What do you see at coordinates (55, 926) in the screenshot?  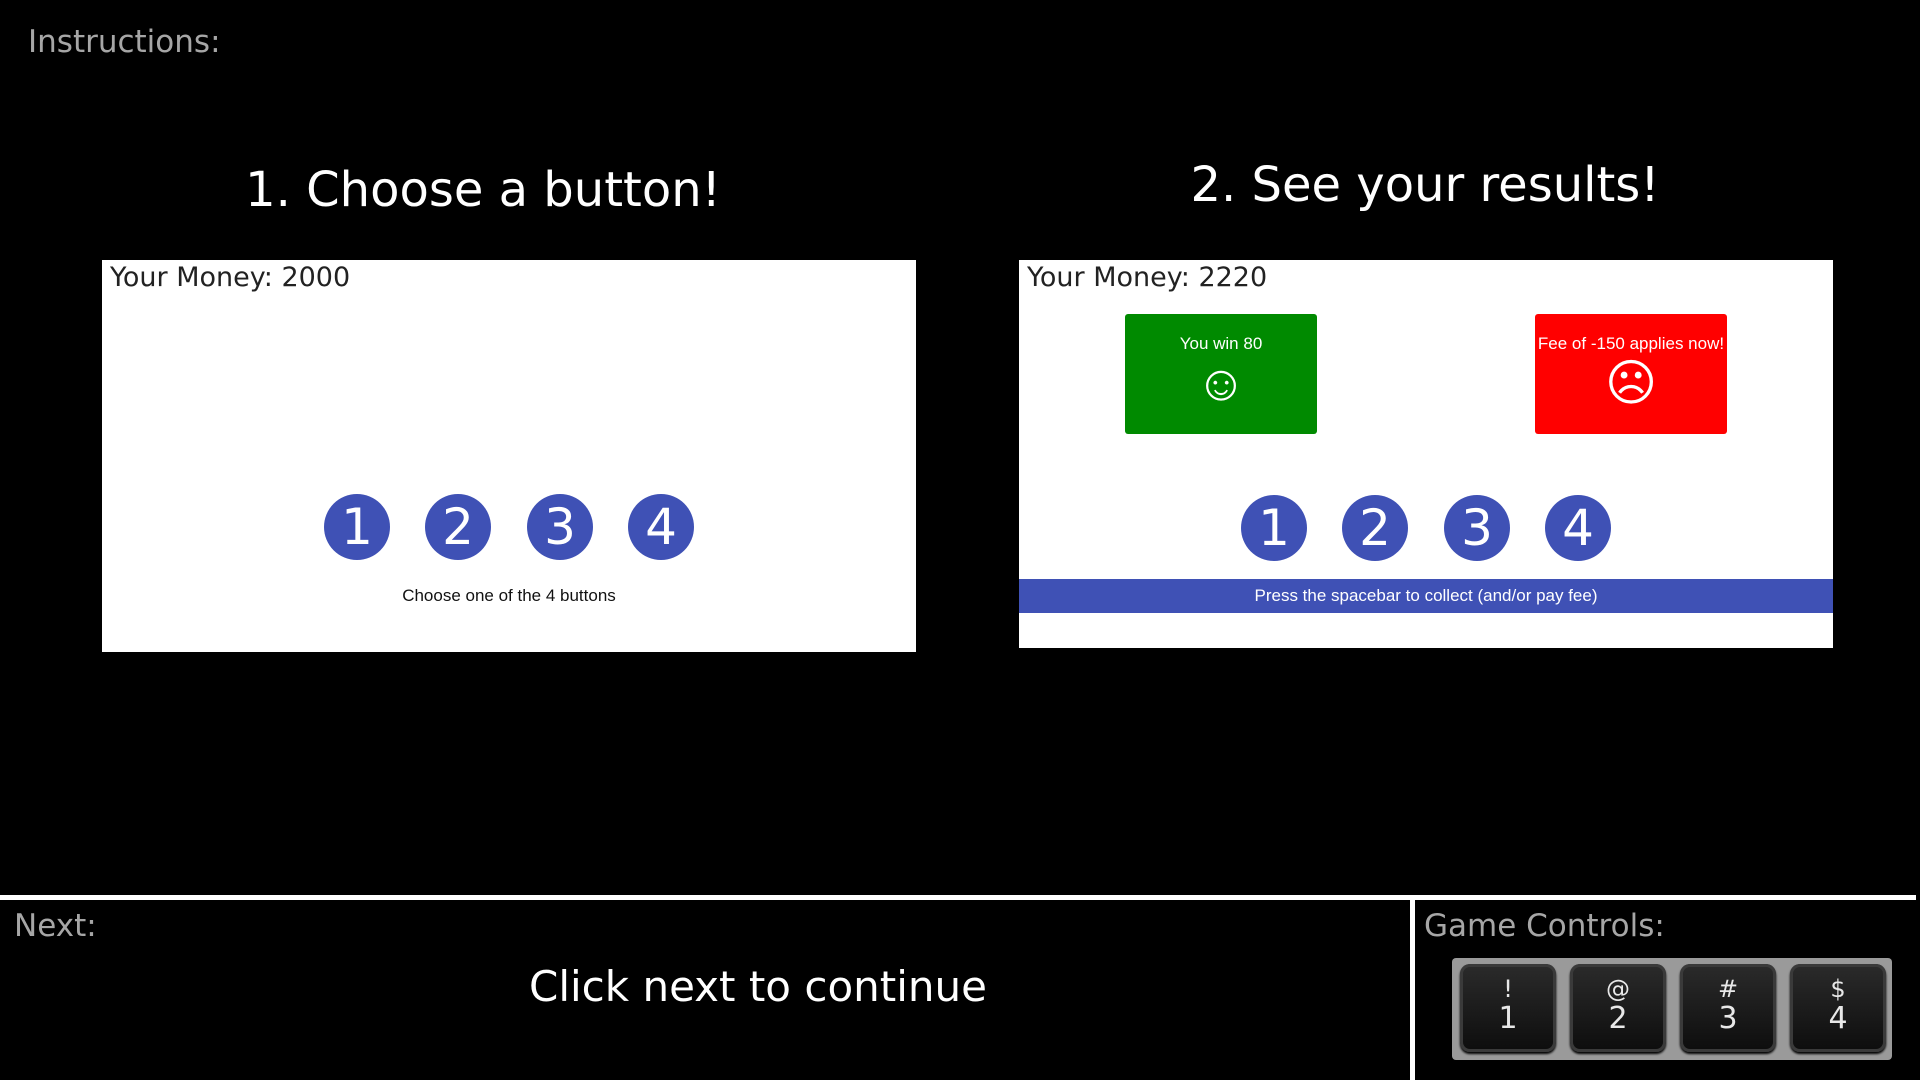 I see `next-label: Next:` at bounding box center [55, 926].